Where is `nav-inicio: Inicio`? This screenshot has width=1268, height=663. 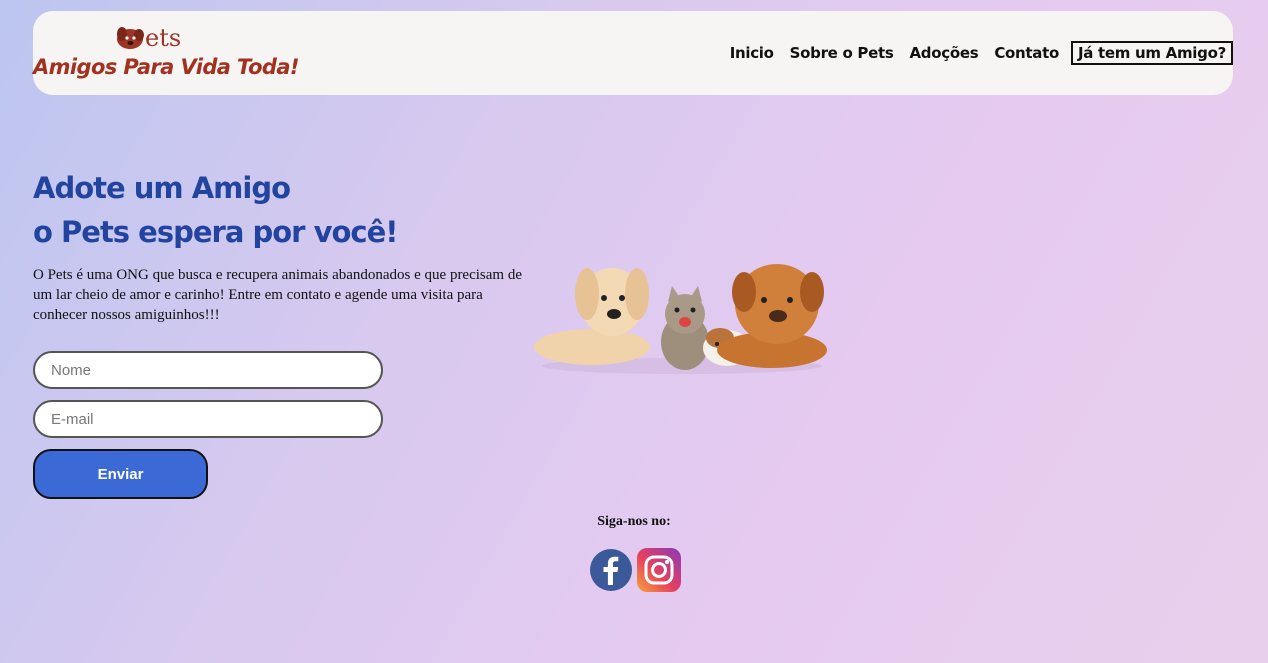
nav-inicio: Inicio is located at coordinates (752, 53).